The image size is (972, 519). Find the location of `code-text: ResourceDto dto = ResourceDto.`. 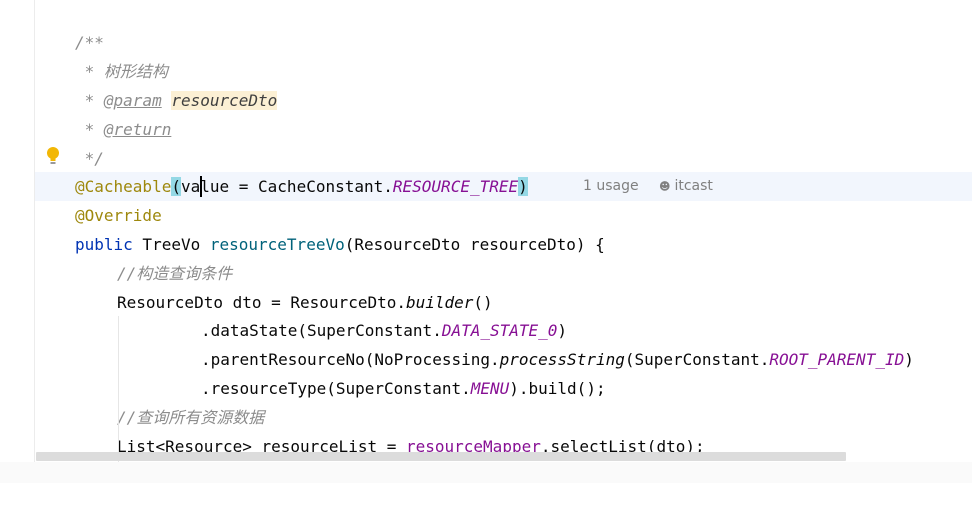

code-text: ResourceDto dto = ResourceDto. is located at coordinates (261, 302).